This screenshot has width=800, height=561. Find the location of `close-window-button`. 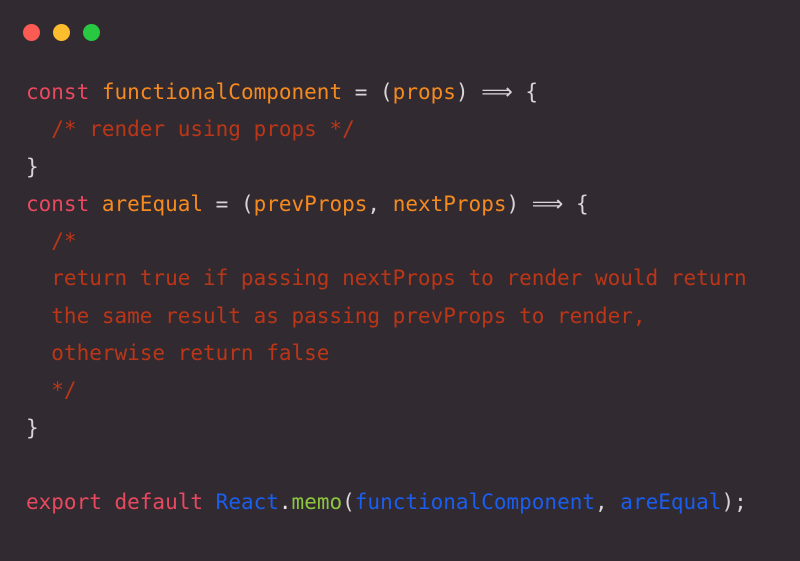

close-window-button is located at coordinates (31, 32).